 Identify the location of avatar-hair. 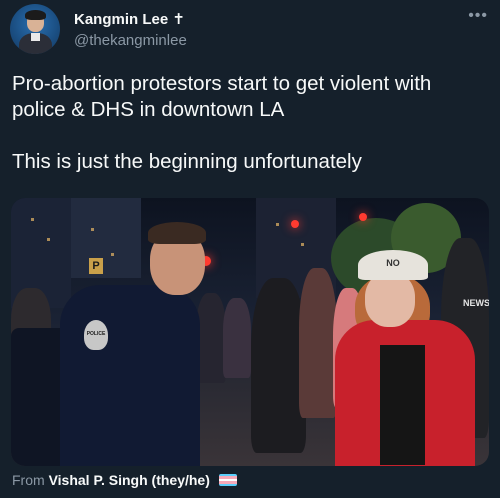
(35, 15).